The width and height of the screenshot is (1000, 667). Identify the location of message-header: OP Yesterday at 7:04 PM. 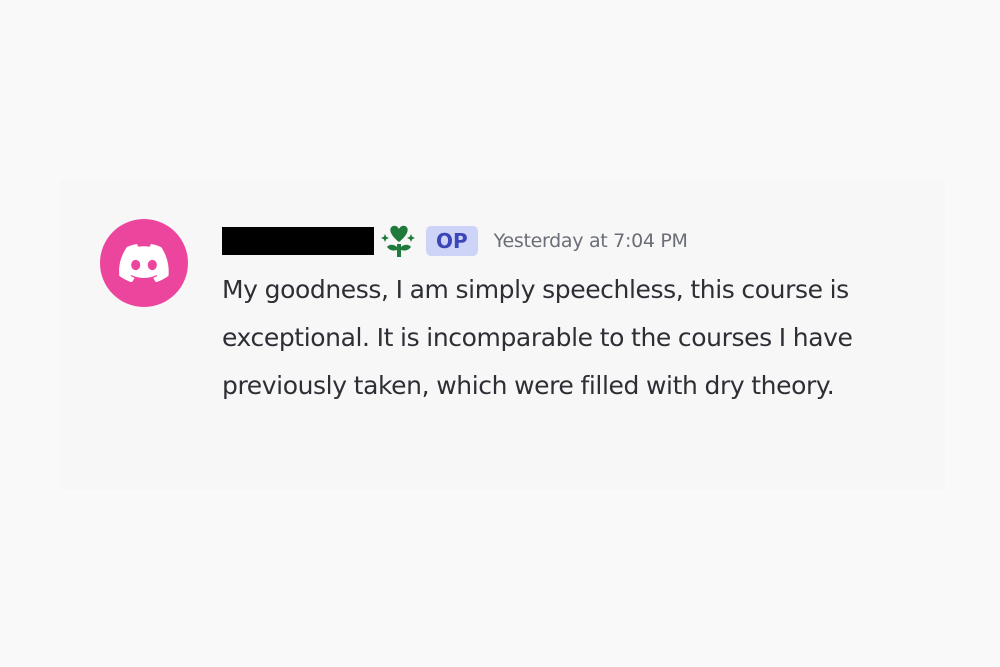
(455, 241).